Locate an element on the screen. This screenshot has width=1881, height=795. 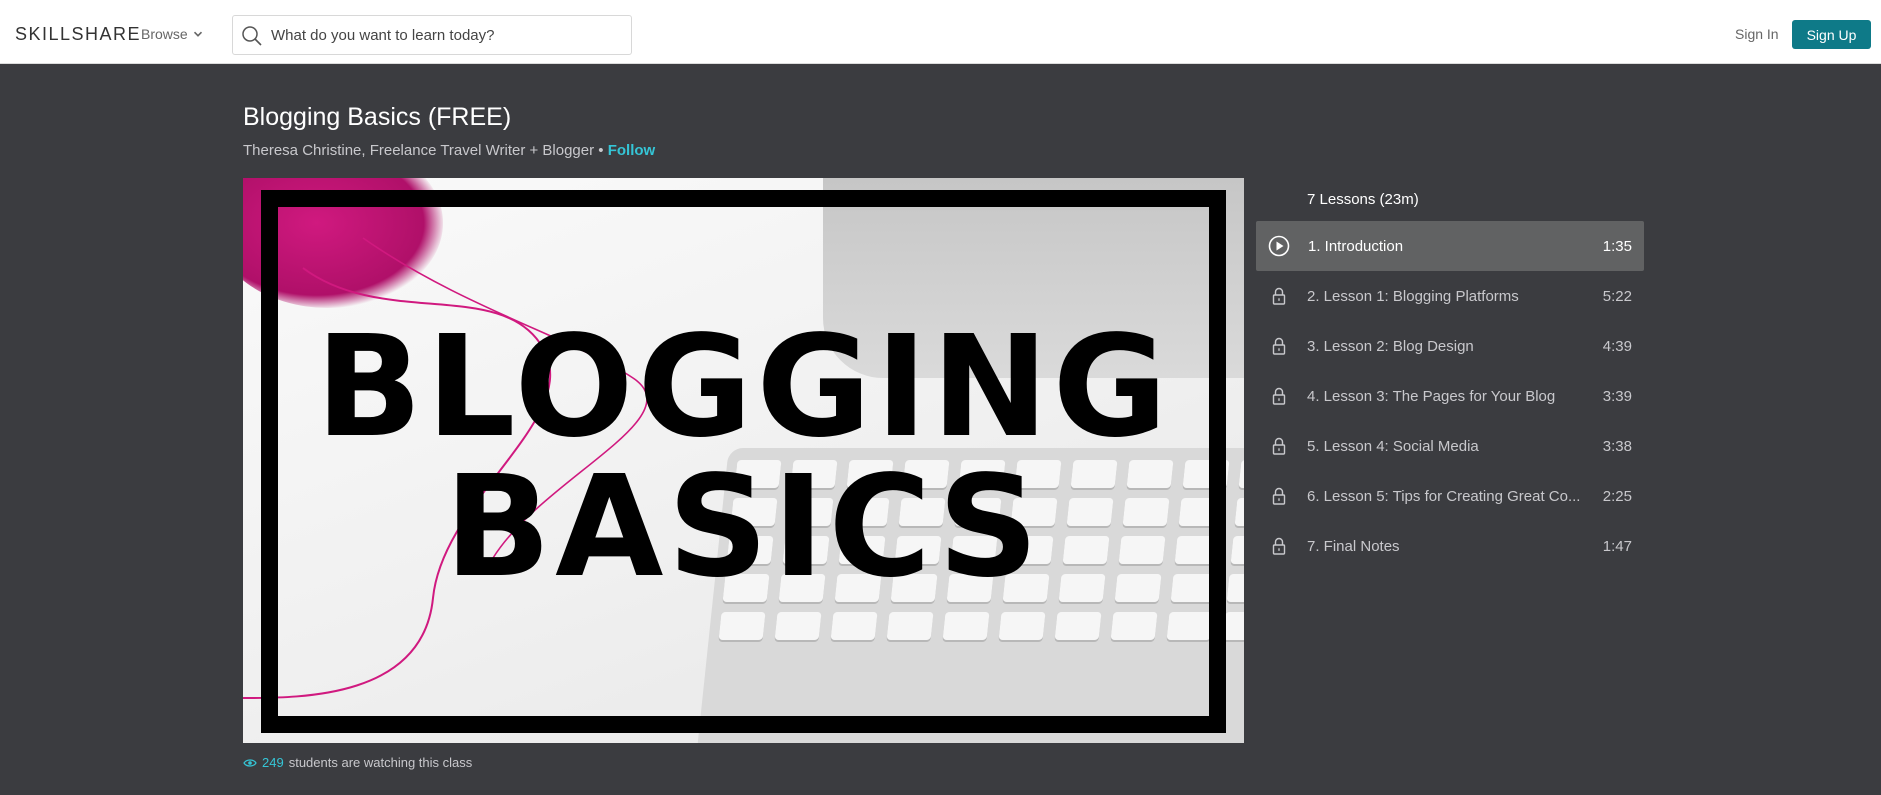
skillshare-logo: SKILLSHARE is located at coordinates (78, 34).